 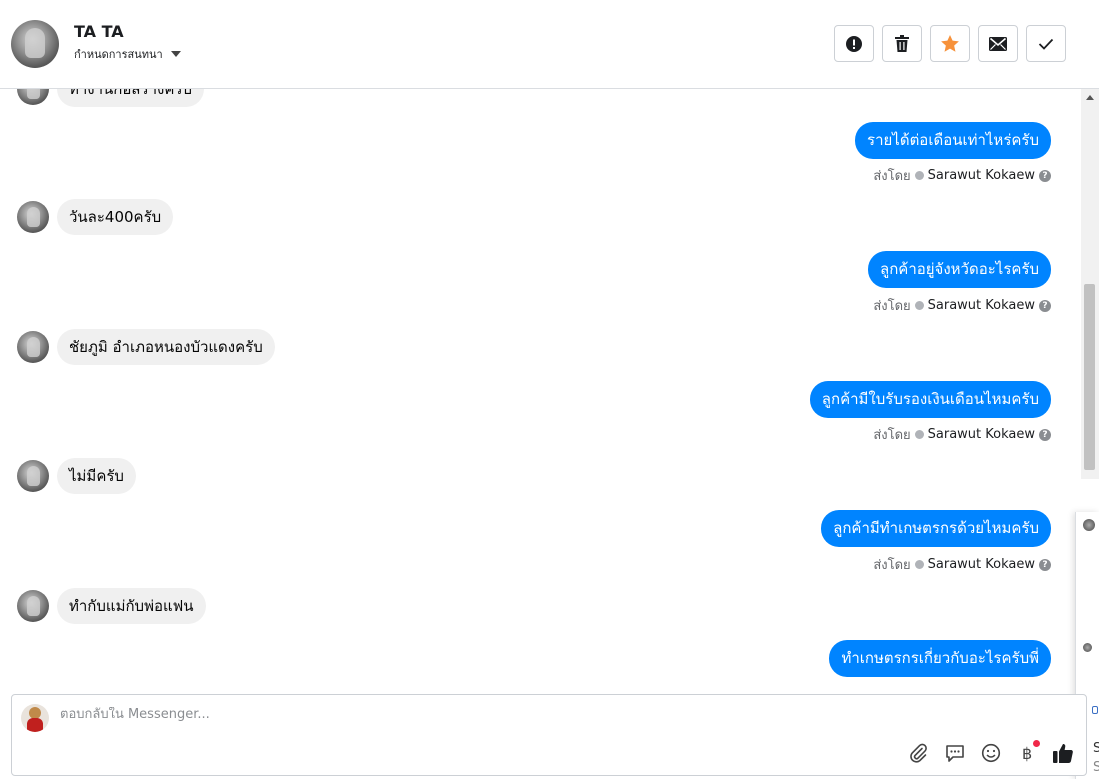 What do you see at coordinates (175, 54) in the screenshot?
I see `caret-down-icon` at bounding box center [175, 54].